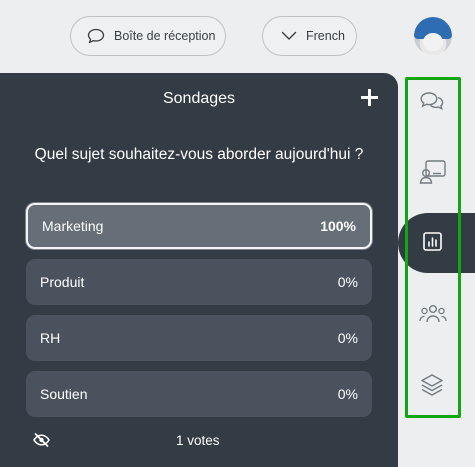 This screenshot has height=467, width=475. Describe the element at coordinates (50, 338) in the screenshot. I see `option-label: RH` at that location.